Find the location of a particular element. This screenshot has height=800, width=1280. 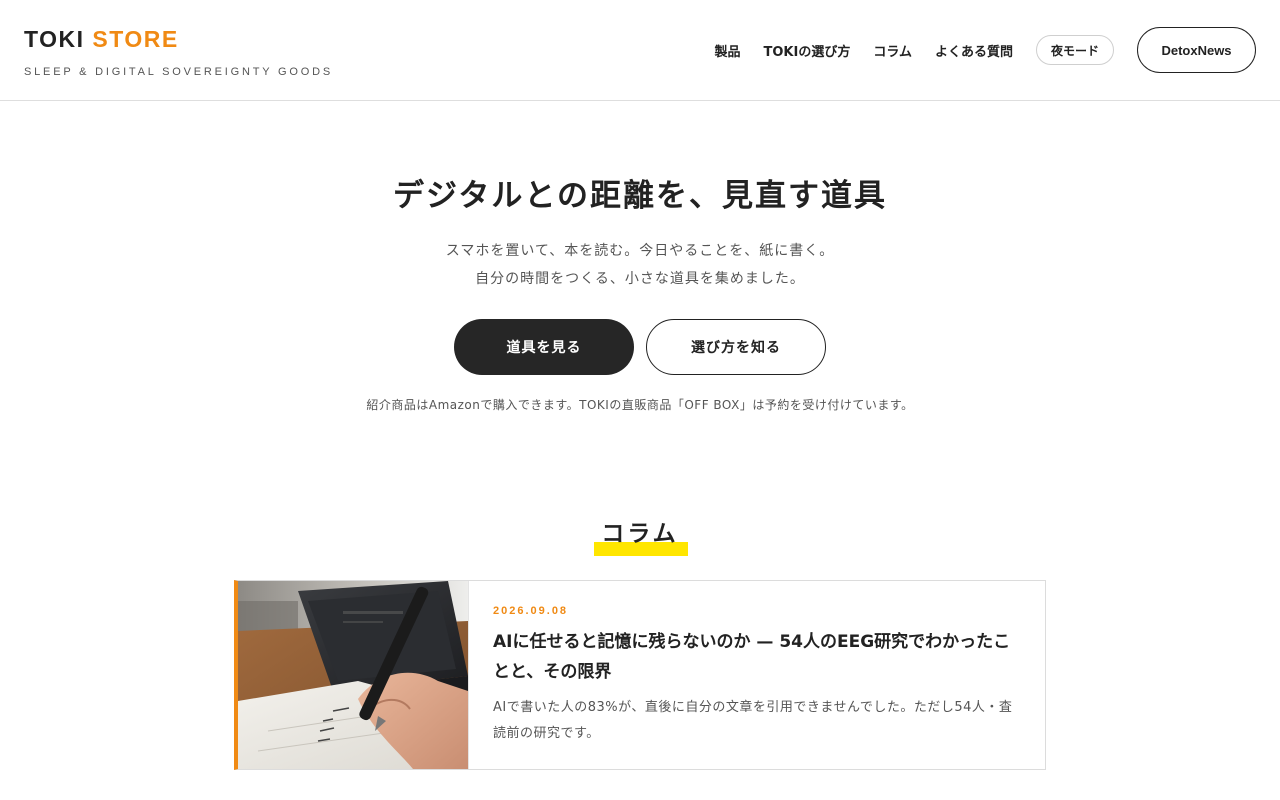

site-tagline: SLEEP & DIGITAL SOVEREIGNTY GOODS is located at coordinates (178, 72).